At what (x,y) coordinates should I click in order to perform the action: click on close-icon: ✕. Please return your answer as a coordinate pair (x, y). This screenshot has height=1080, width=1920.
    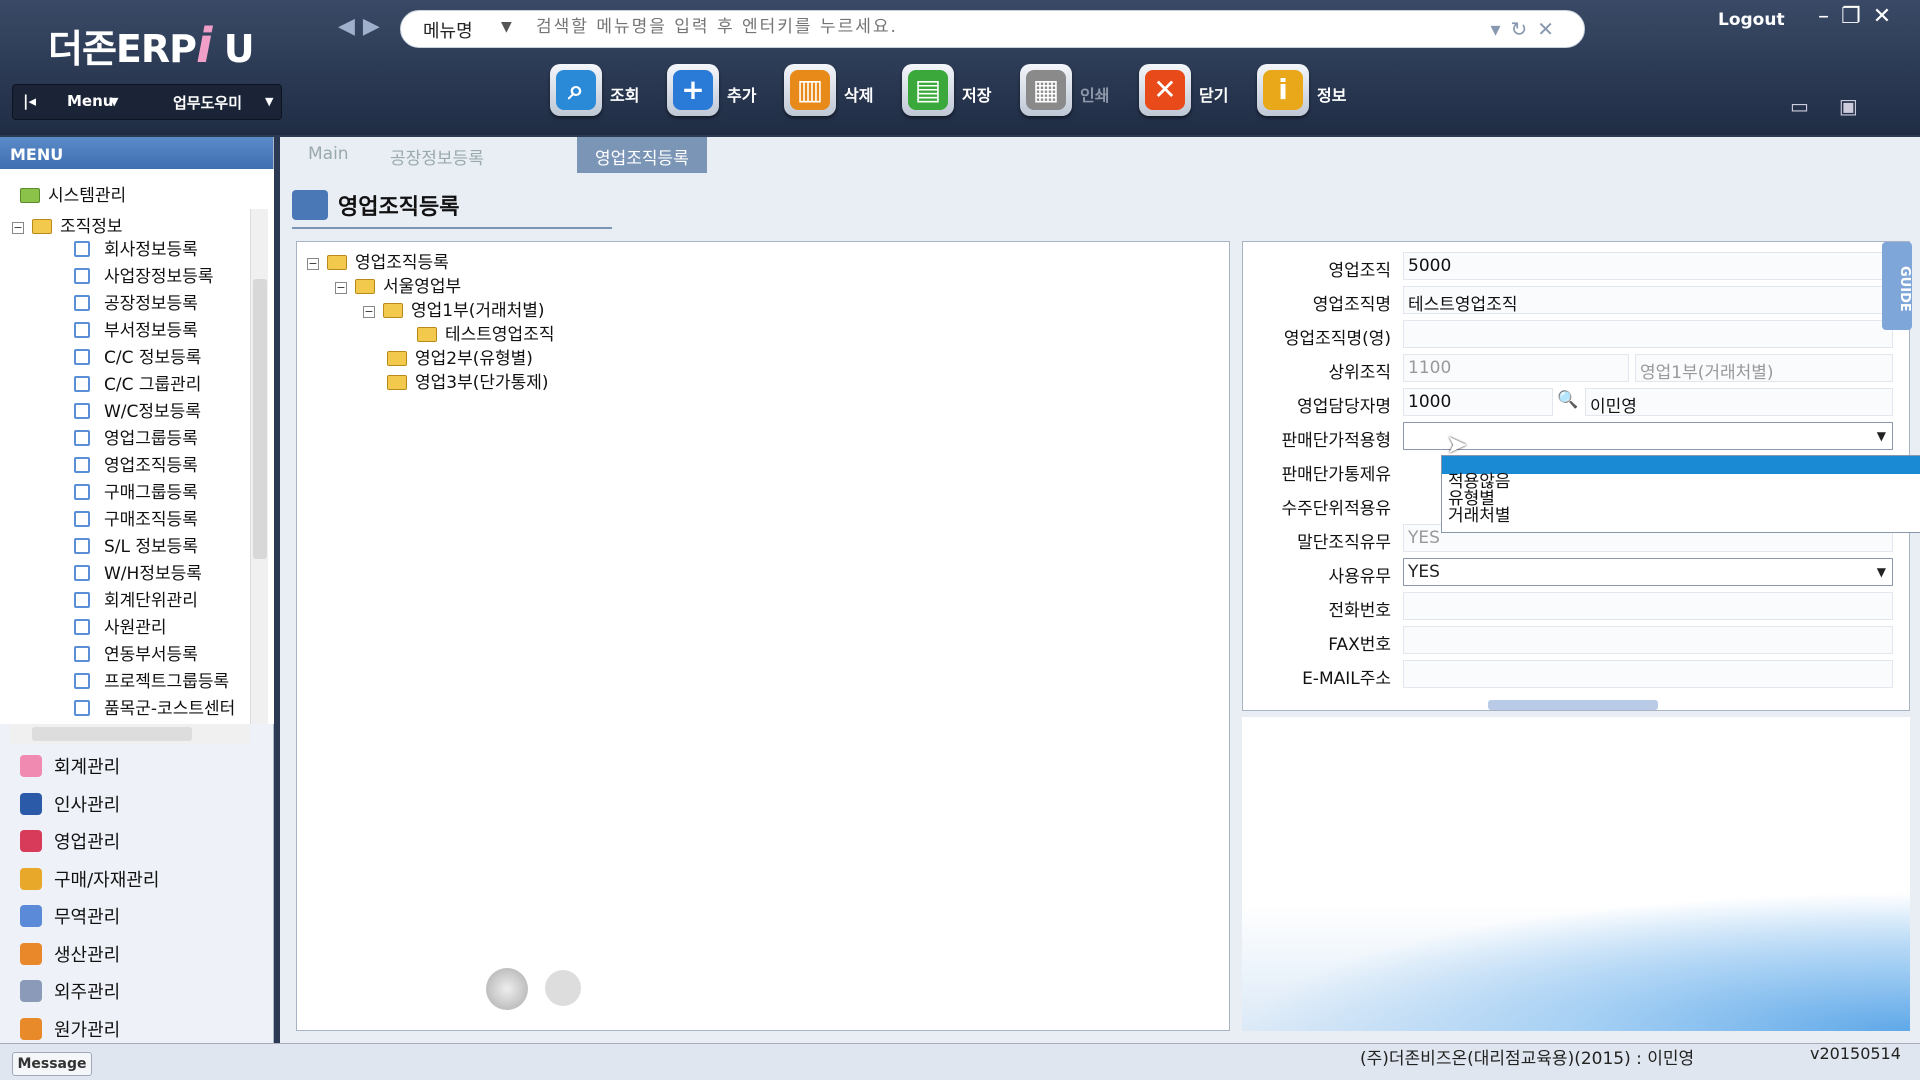
    Looking at the image, I should click on (1165, 90).